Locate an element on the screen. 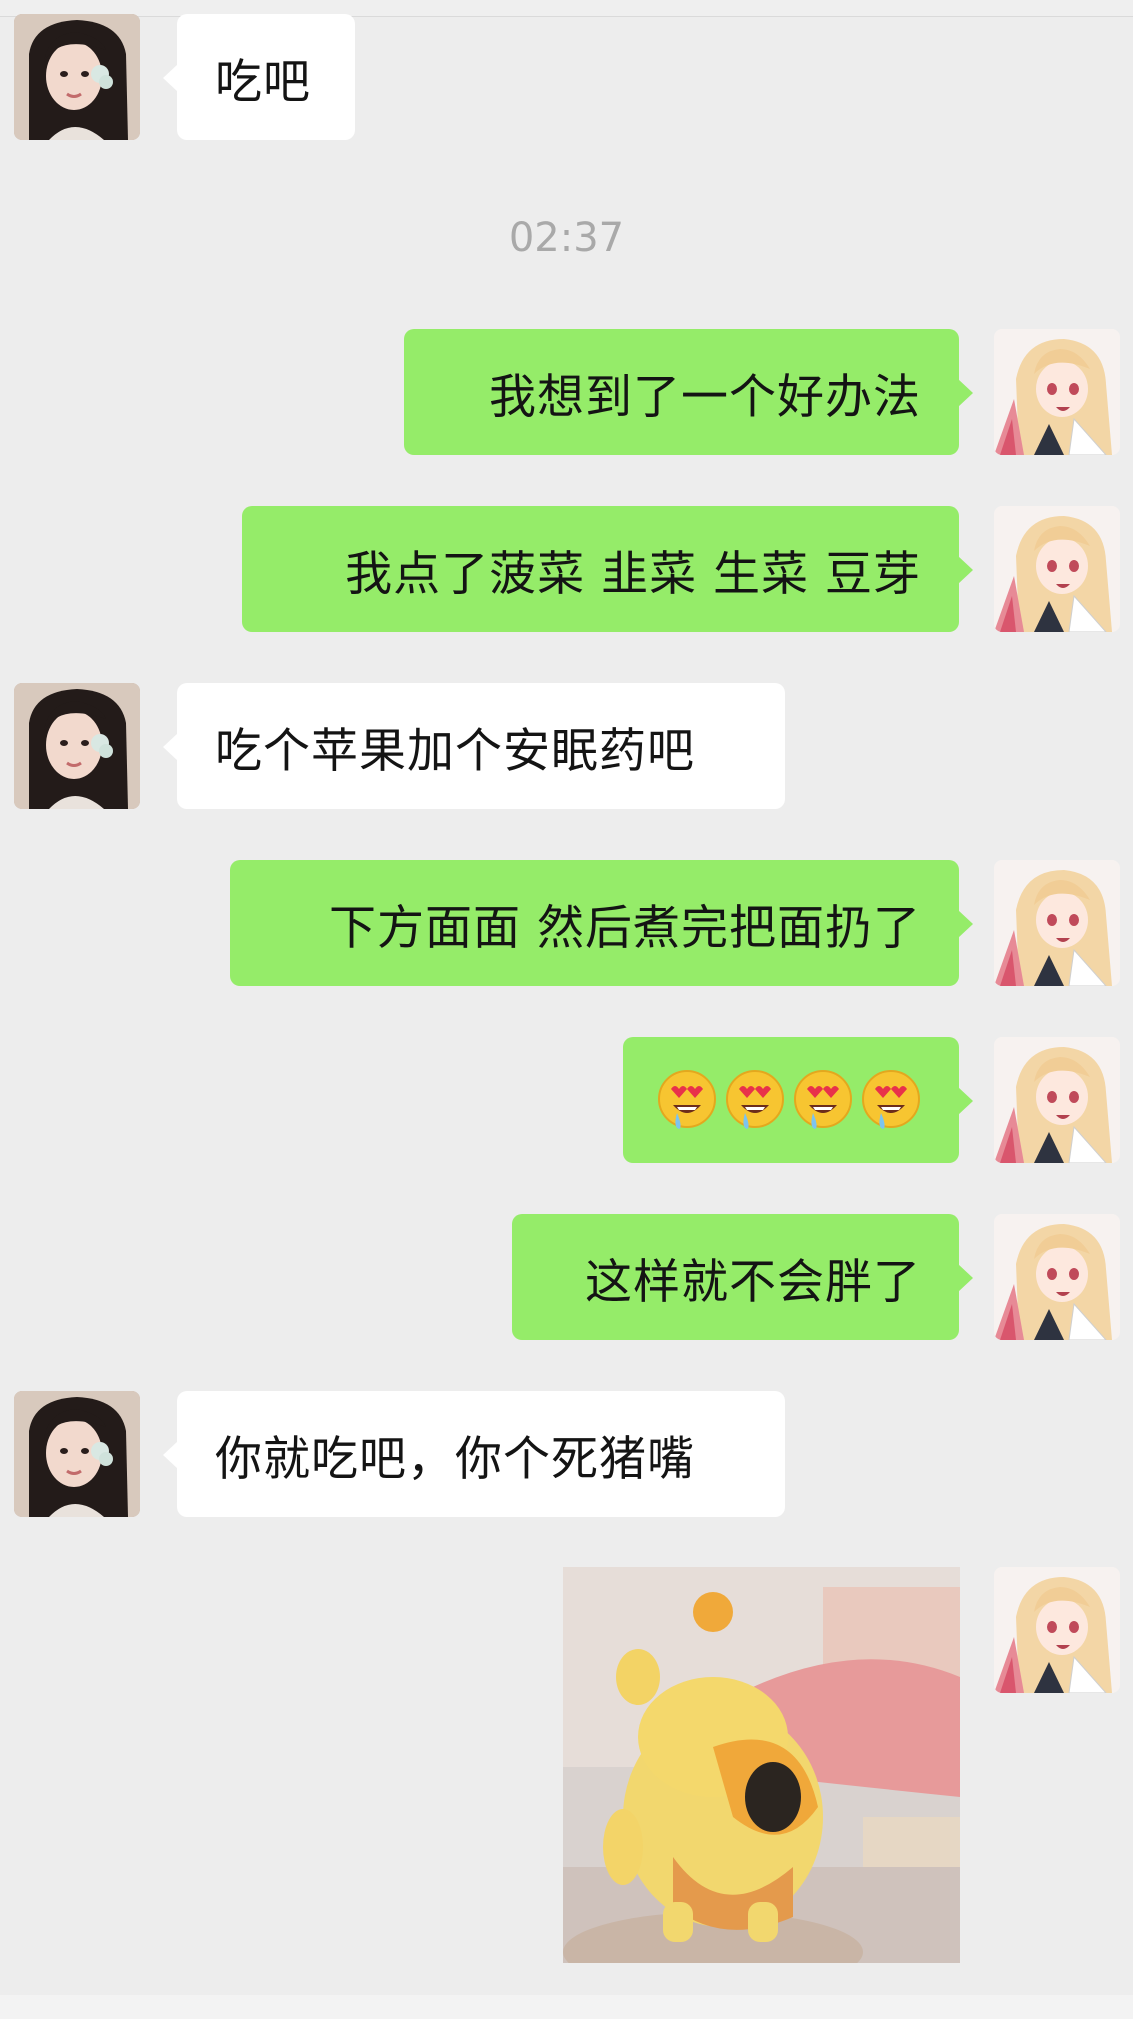 The image size is (1133, 2019). message-text: 吃个苹果加个安眠药吧 is located at coordinates (455, 751).